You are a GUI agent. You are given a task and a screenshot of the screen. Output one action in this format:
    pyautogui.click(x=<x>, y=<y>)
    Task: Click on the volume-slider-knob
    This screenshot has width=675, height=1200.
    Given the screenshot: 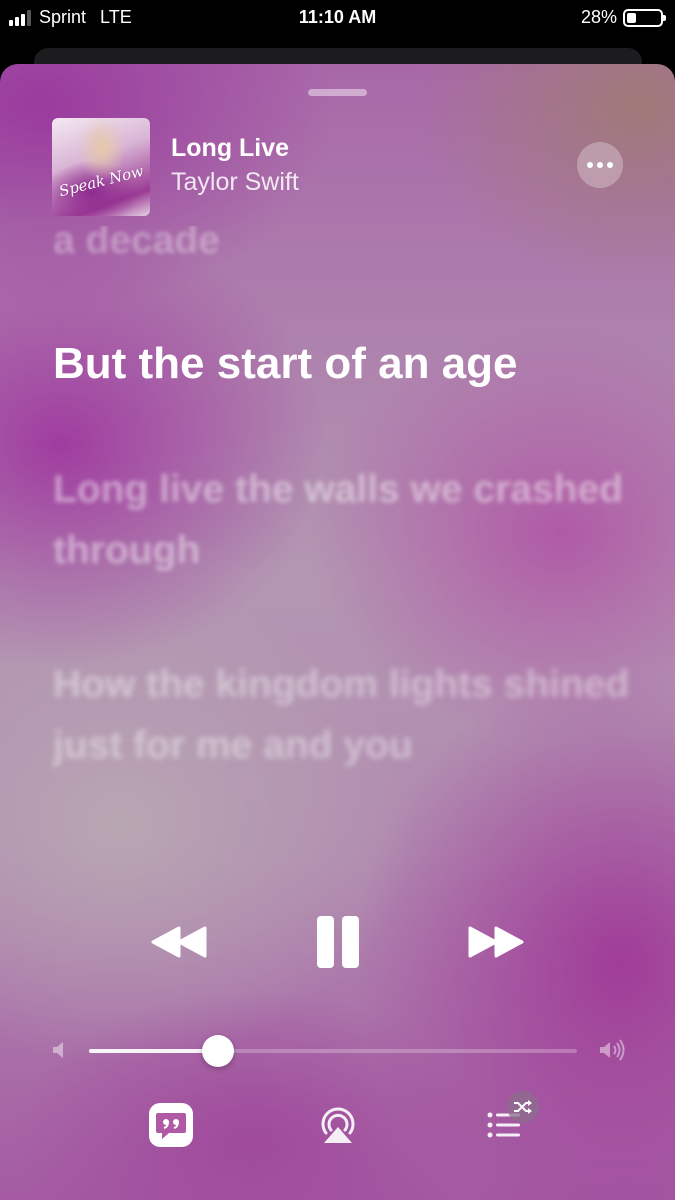 What is the action you would take?
    pyautogui.click(x=218, y=1051)
    